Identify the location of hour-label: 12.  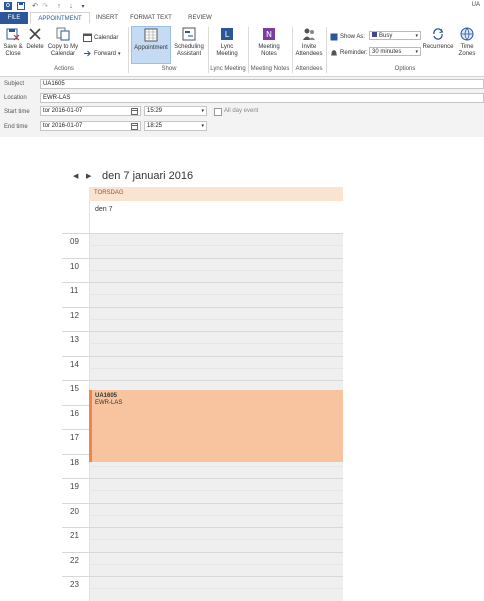
(74, 315).